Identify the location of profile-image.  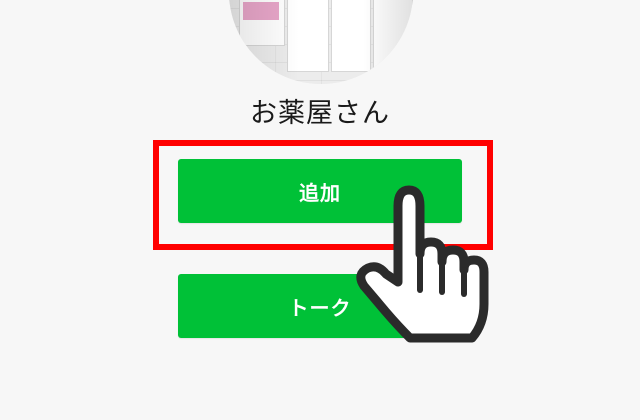
(321, 42).